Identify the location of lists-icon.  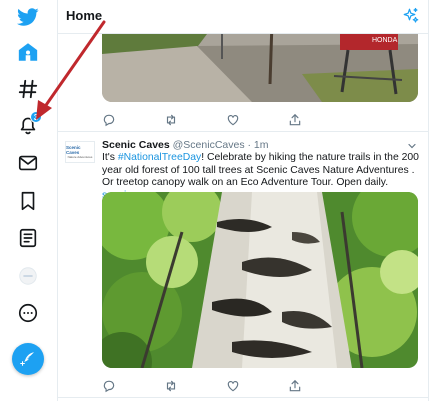
(28, 238).